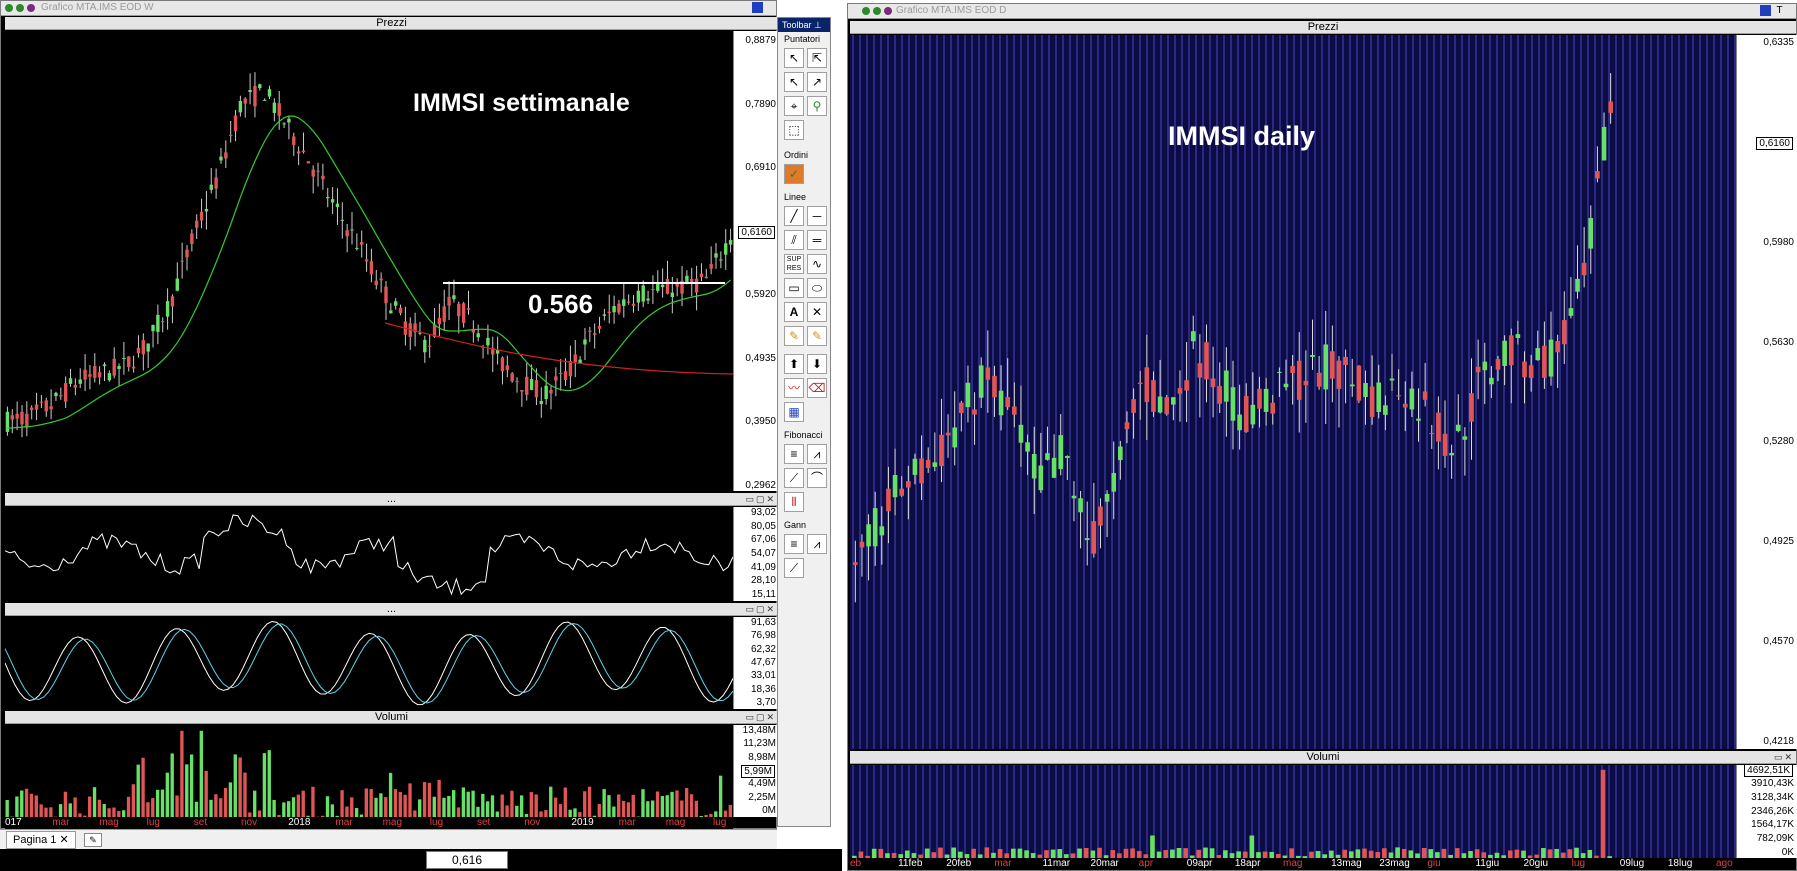 The image size is (1797, 871). I want to click on pane-controls: ▭✕, so click(1784, 757).